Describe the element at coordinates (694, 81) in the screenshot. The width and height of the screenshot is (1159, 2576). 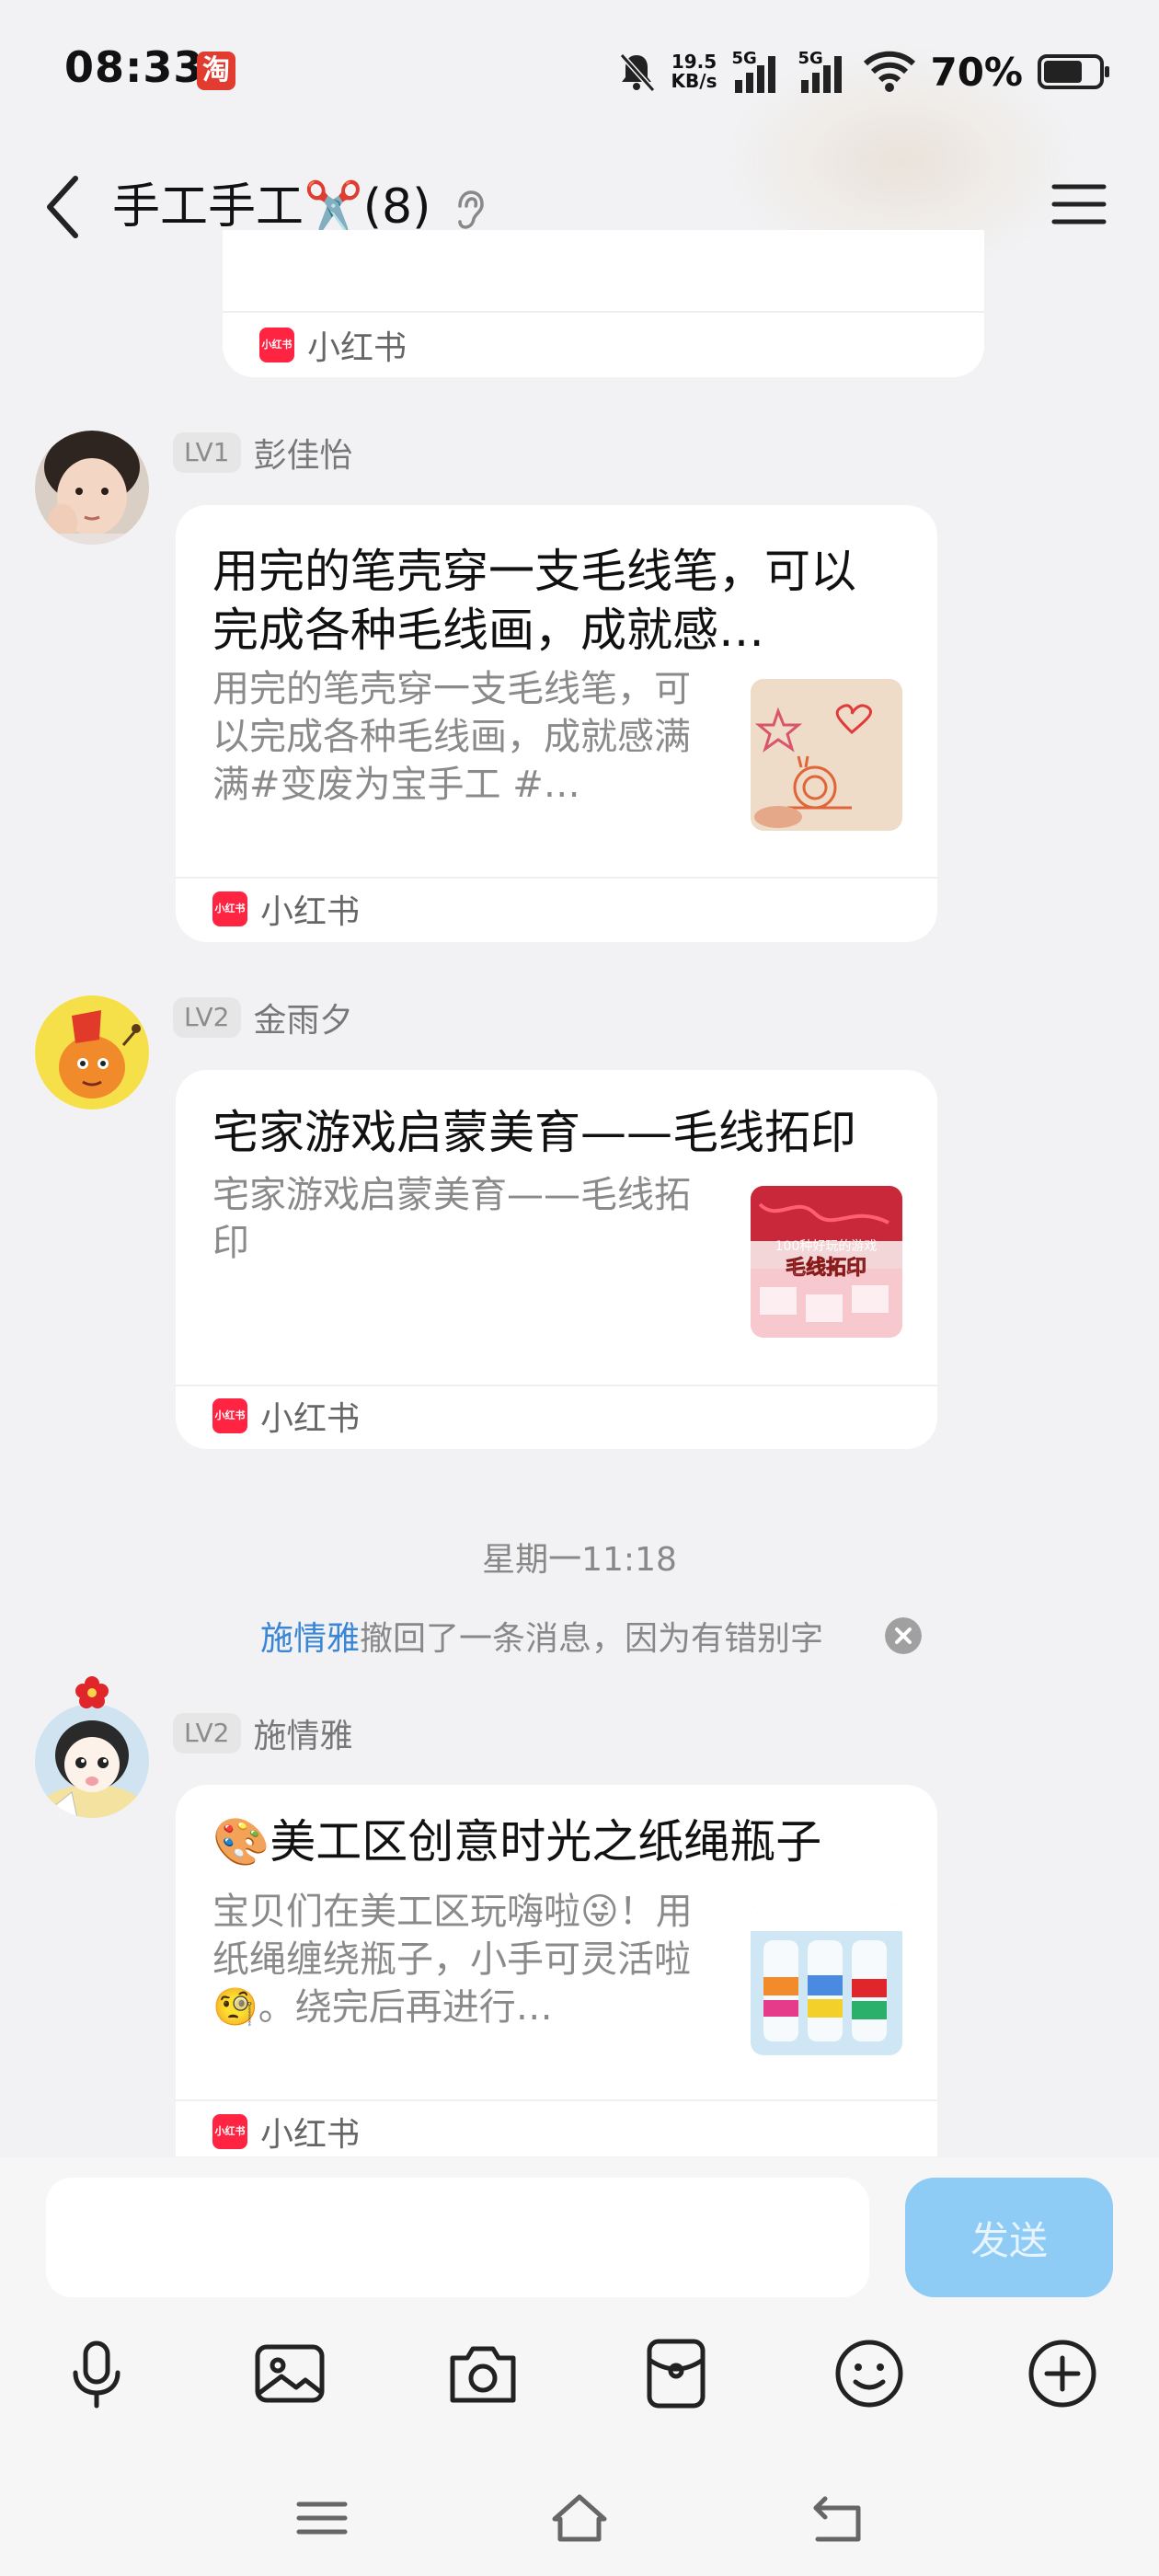
I see `network-speed-unit: KB/s` at that location.